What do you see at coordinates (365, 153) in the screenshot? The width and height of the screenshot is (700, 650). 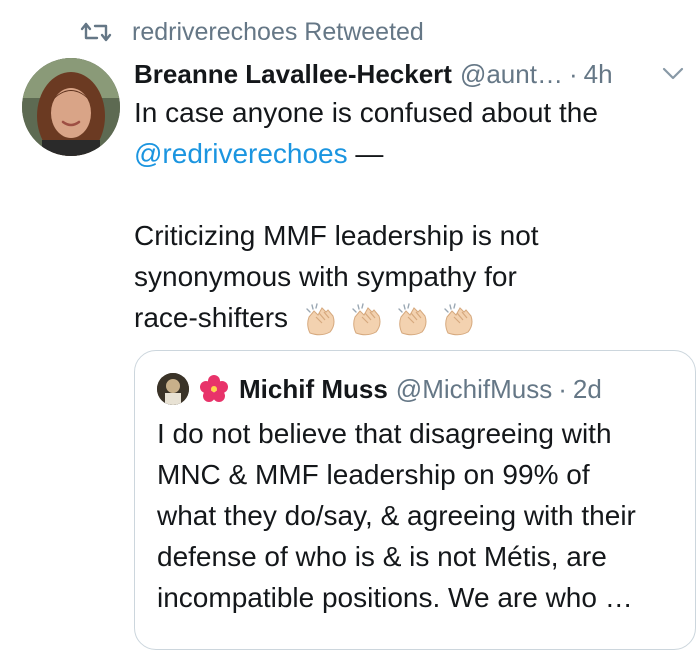 I see `tweet-line-suffix: —` at bounding box center [365, 153].